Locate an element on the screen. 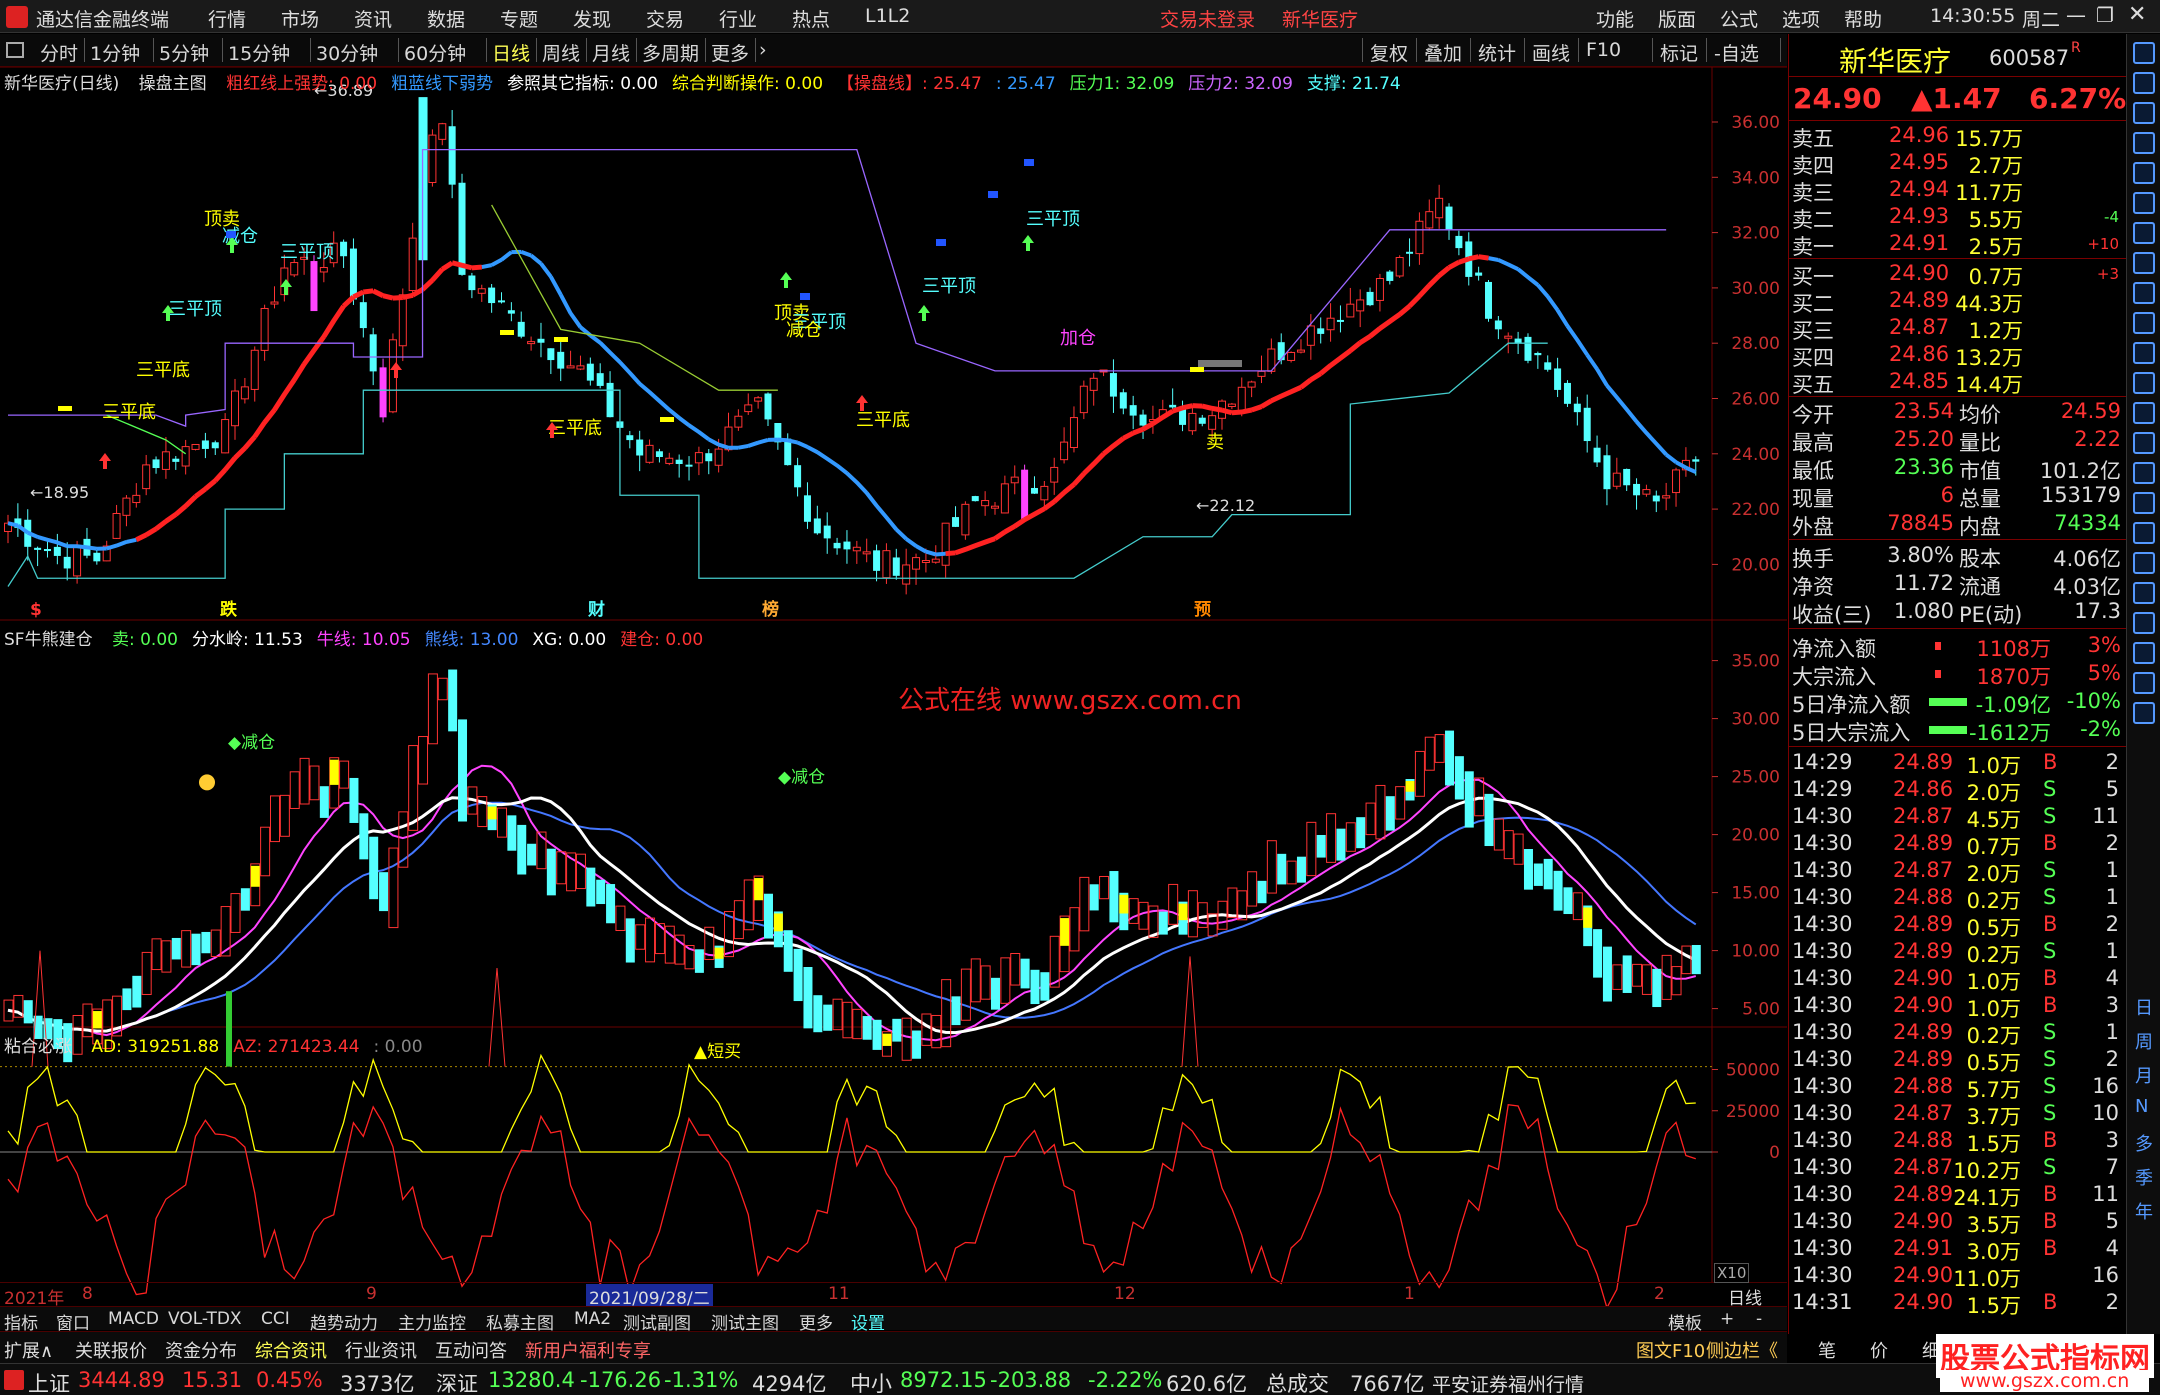  period-shortcut: 多 is located at coordinates (2144, 1143).